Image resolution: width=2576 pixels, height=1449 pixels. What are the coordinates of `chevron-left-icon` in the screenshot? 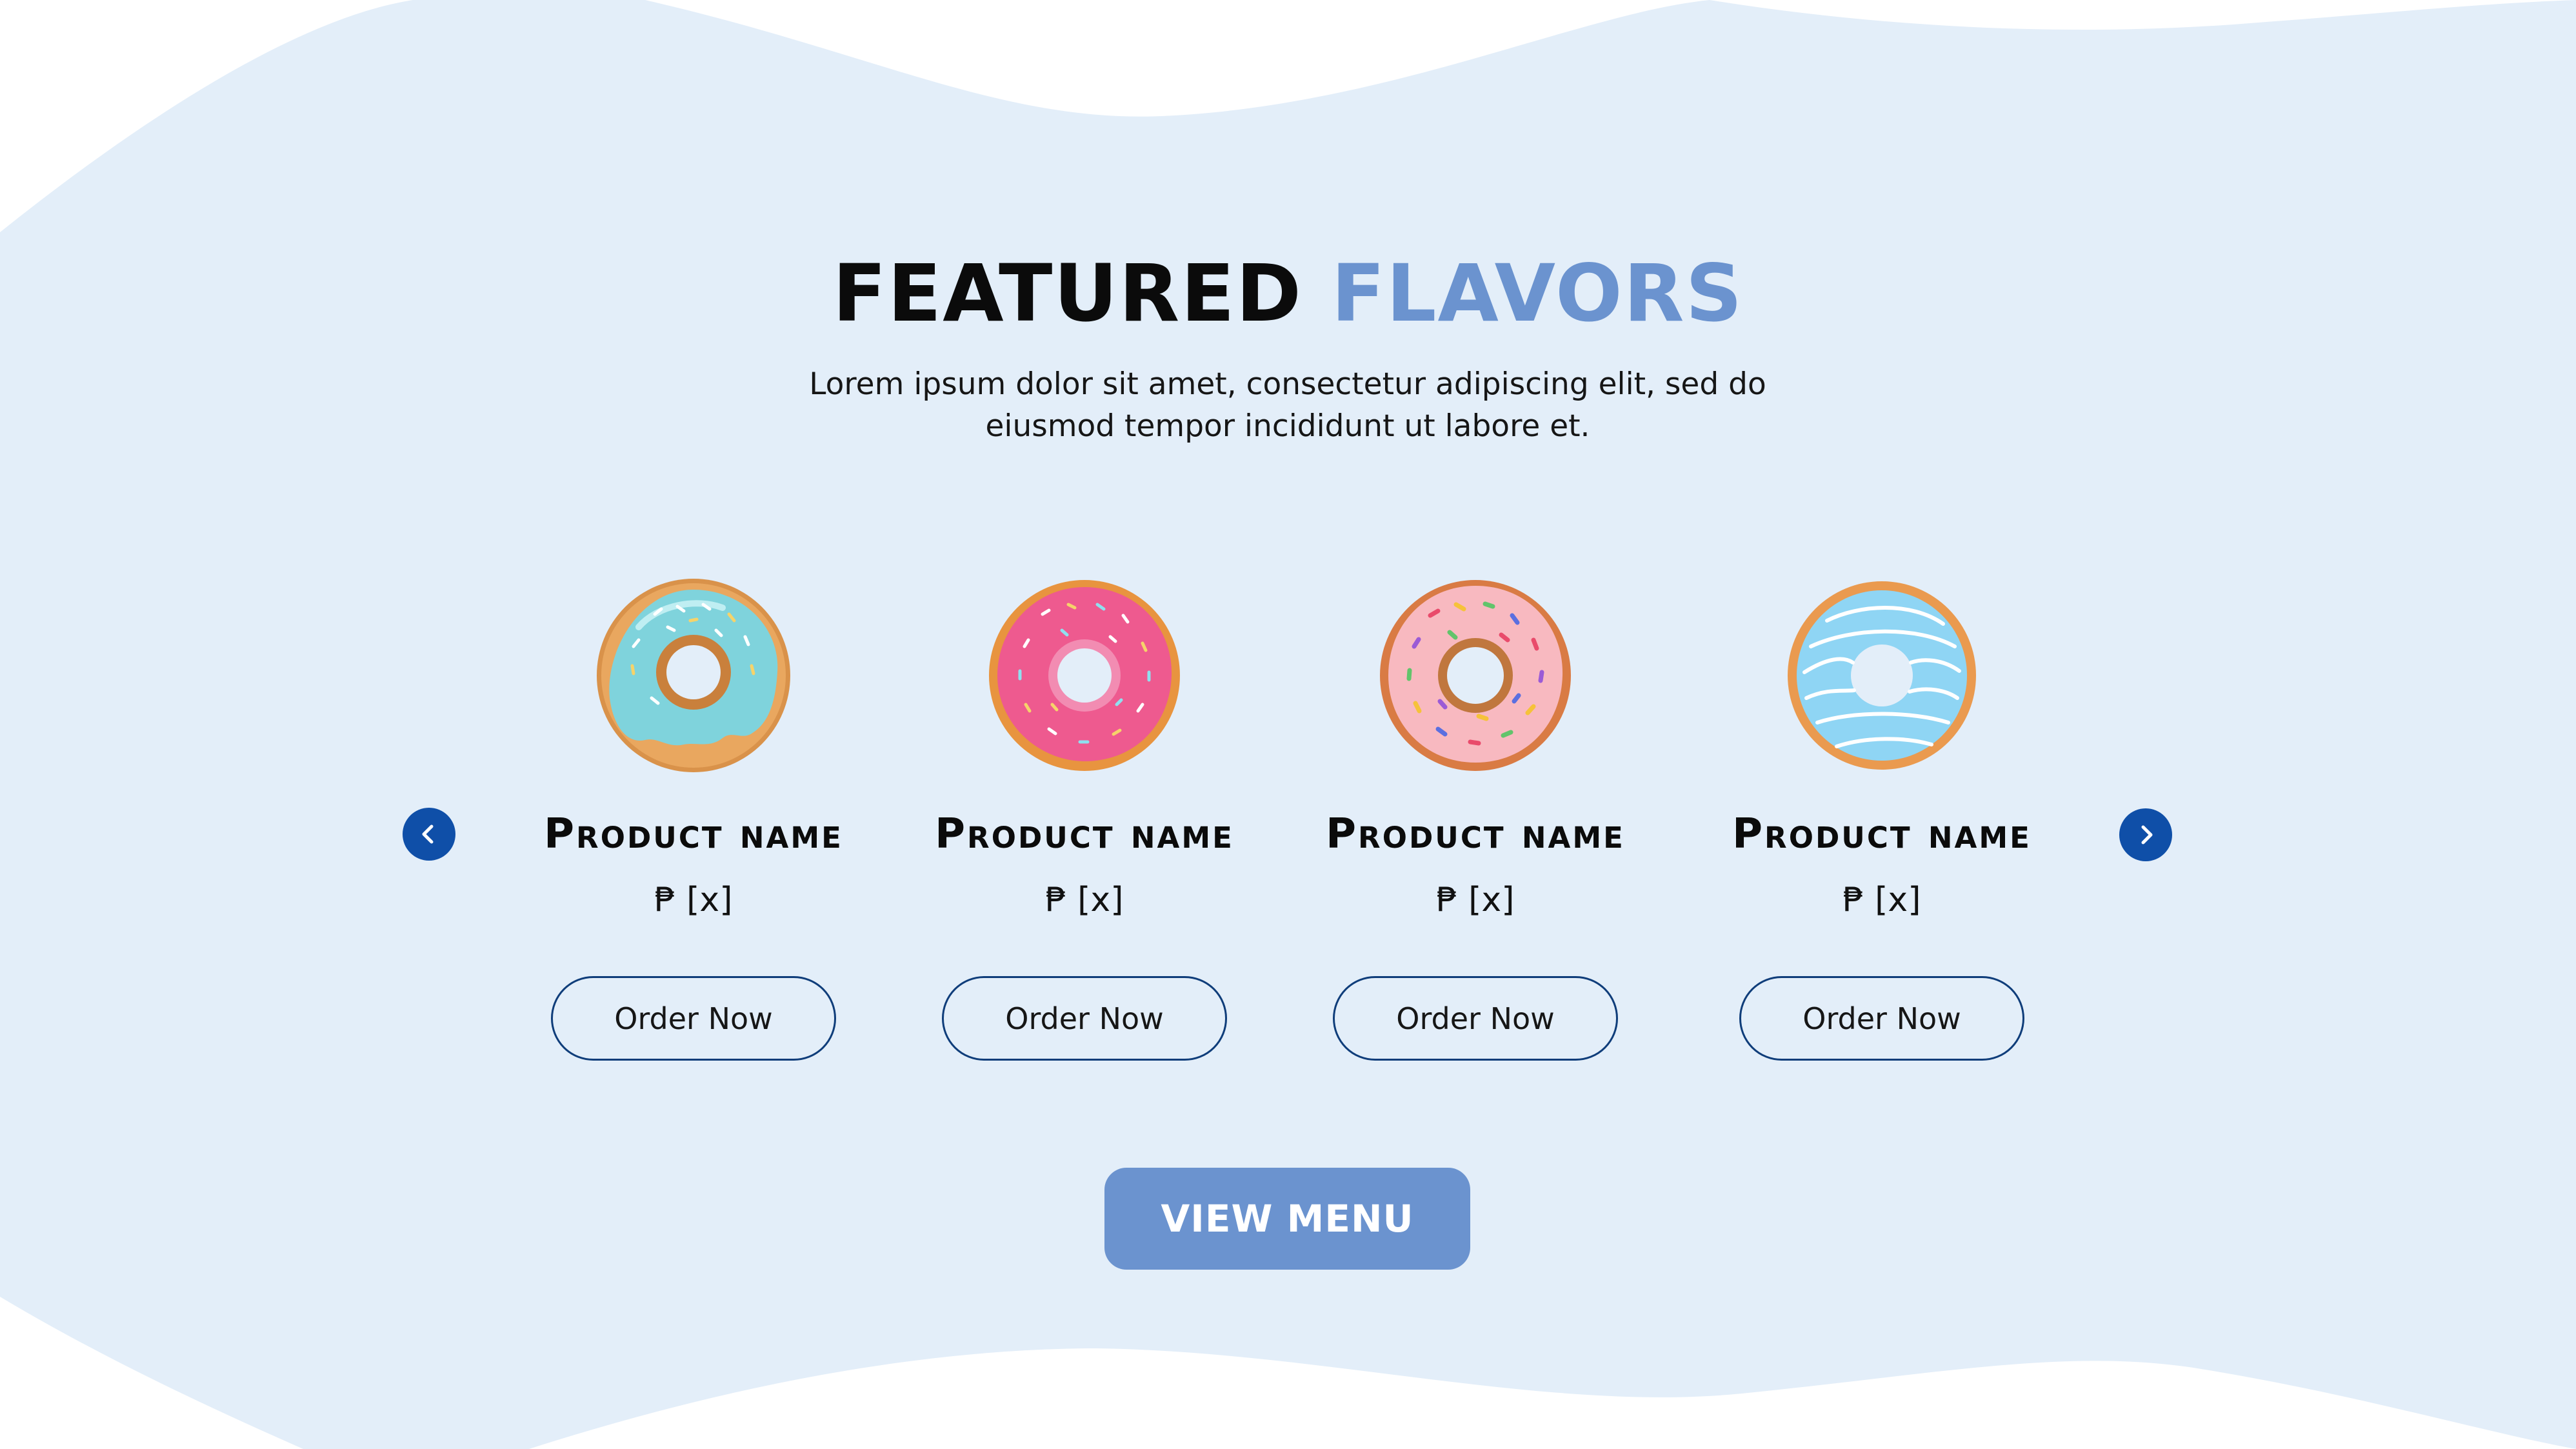 It's located at (428, 834).